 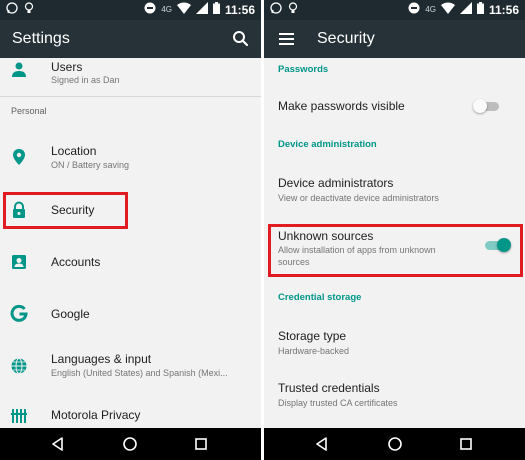 What do you see at coordinates (130, 158) in the screenshot?
I see `settings-item-location: Location ON / Battery saving` at bounding box center [130, 158].